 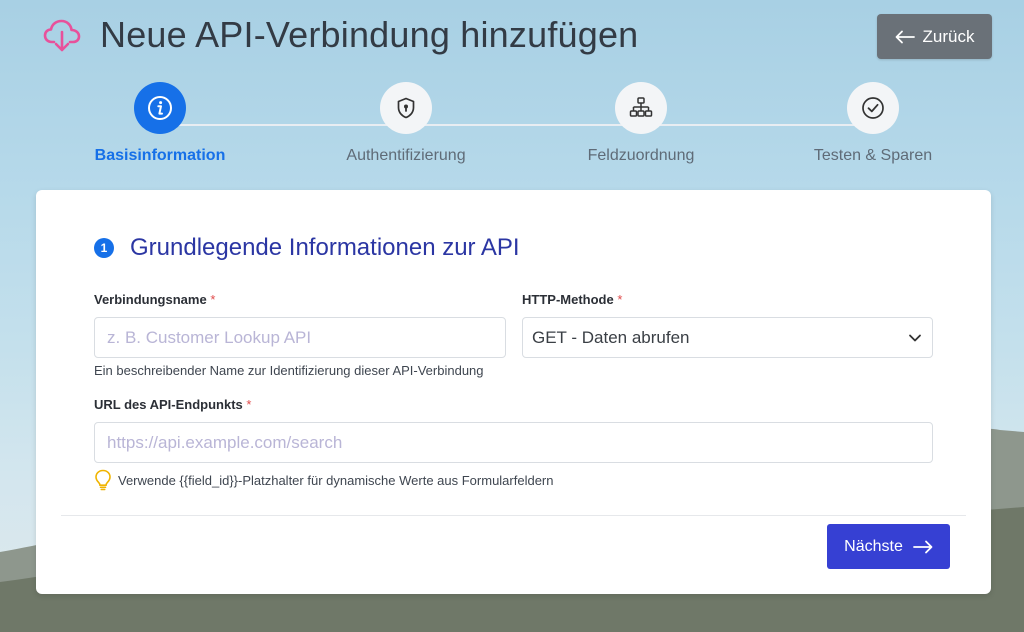 I want to click on sitemap-icon, so click(x=641, y=107).